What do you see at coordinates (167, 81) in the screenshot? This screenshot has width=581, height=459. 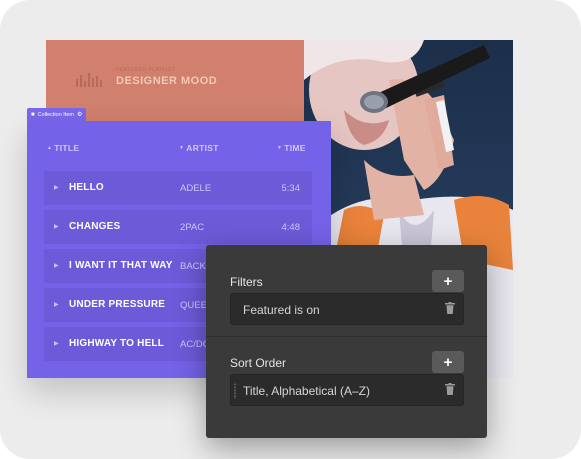 I see `playlist-title: DESIGNER MOOD` at bounding box center [167, 81].